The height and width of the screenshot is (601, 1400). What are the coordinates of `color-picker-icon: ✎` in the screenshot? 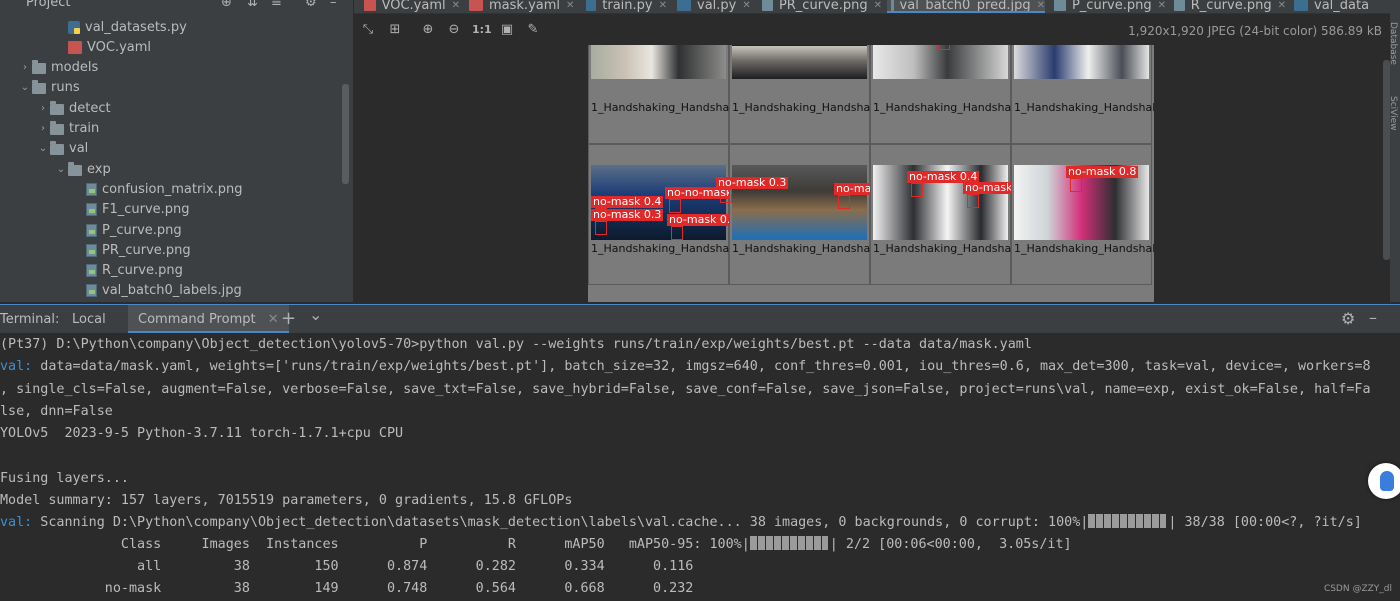 It's located at (533, 30).